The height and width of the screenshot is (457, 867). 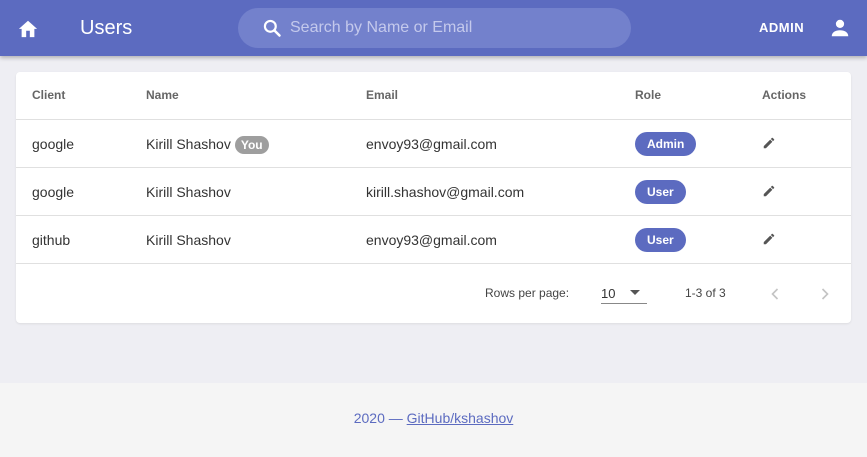 What do you see at coordinates (433, 96) in the screenshot?
I see `table-header: Client Name Email Role Actions` at bounding box center [433, 96].